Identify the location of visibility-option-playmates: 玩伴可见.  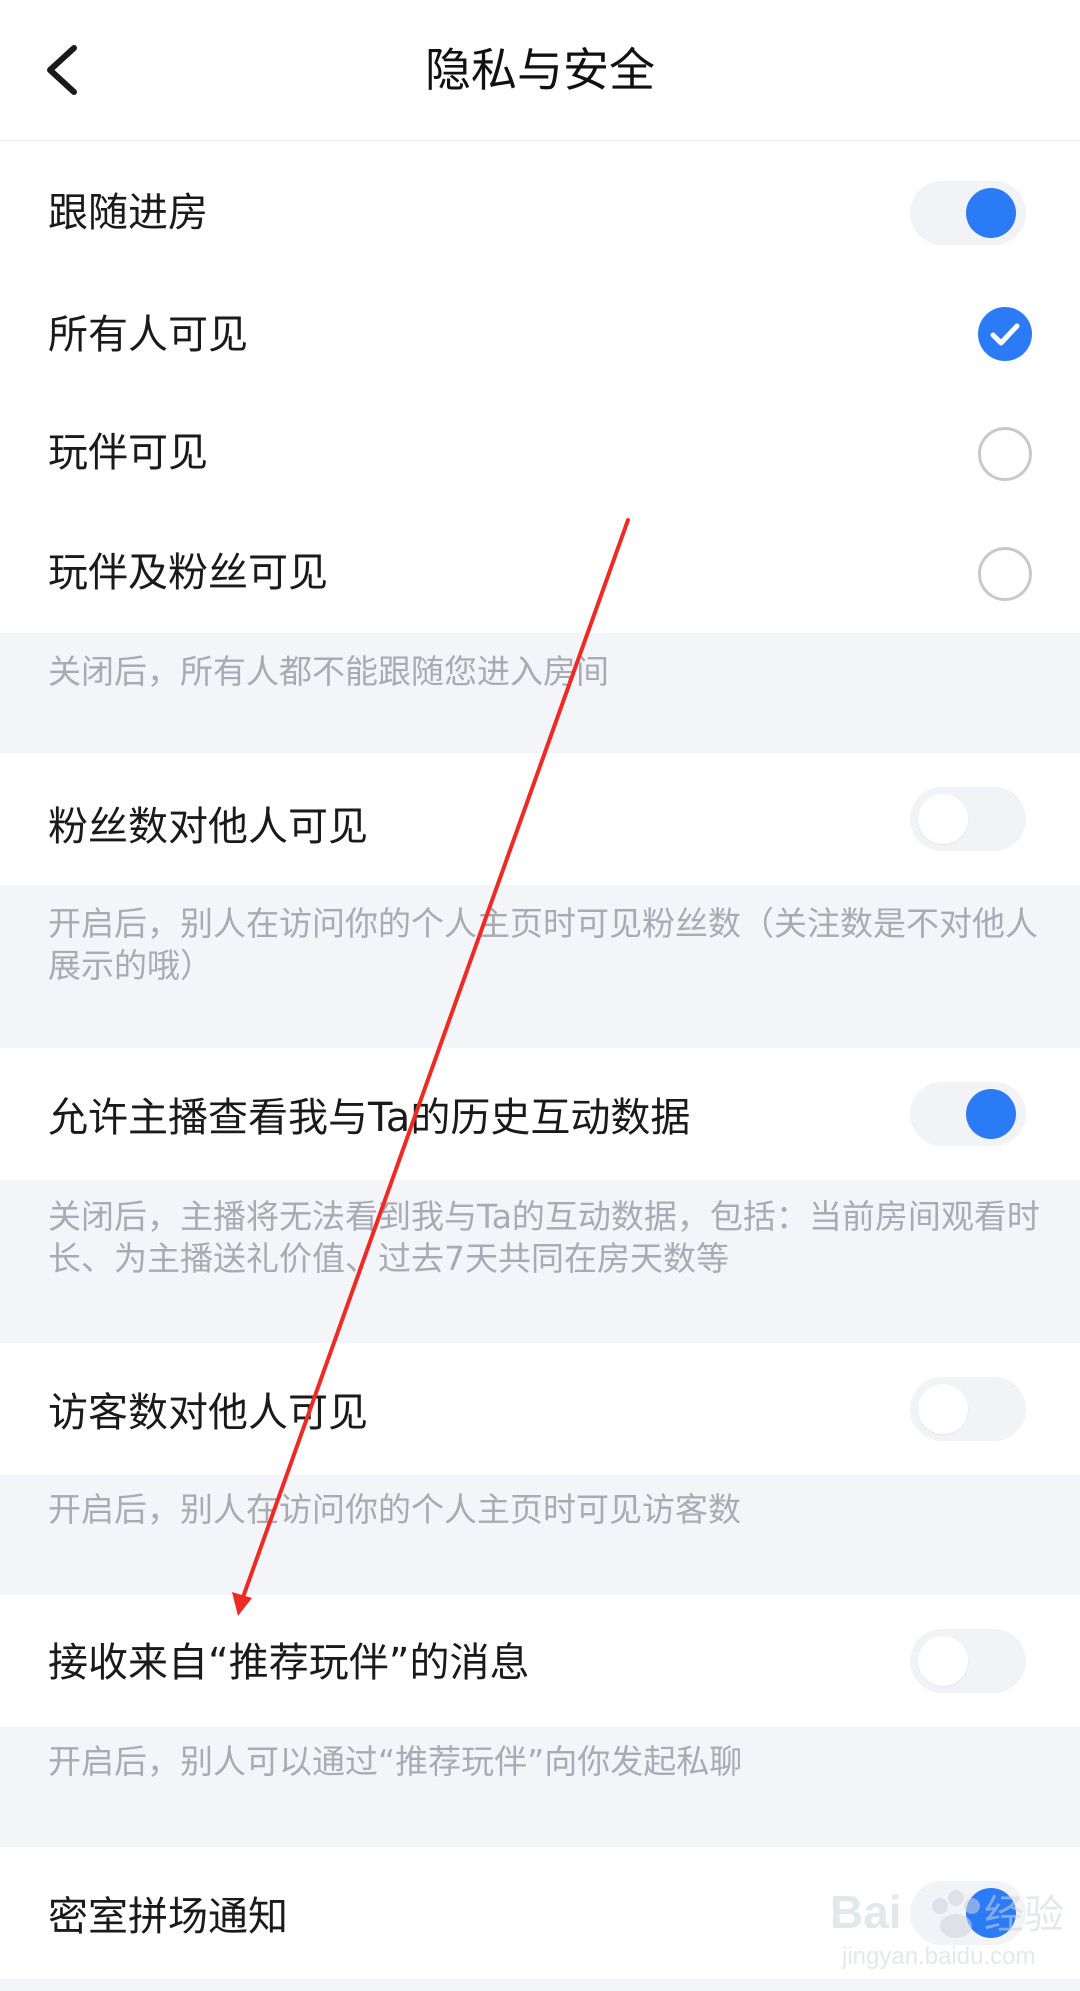
(540, 451).